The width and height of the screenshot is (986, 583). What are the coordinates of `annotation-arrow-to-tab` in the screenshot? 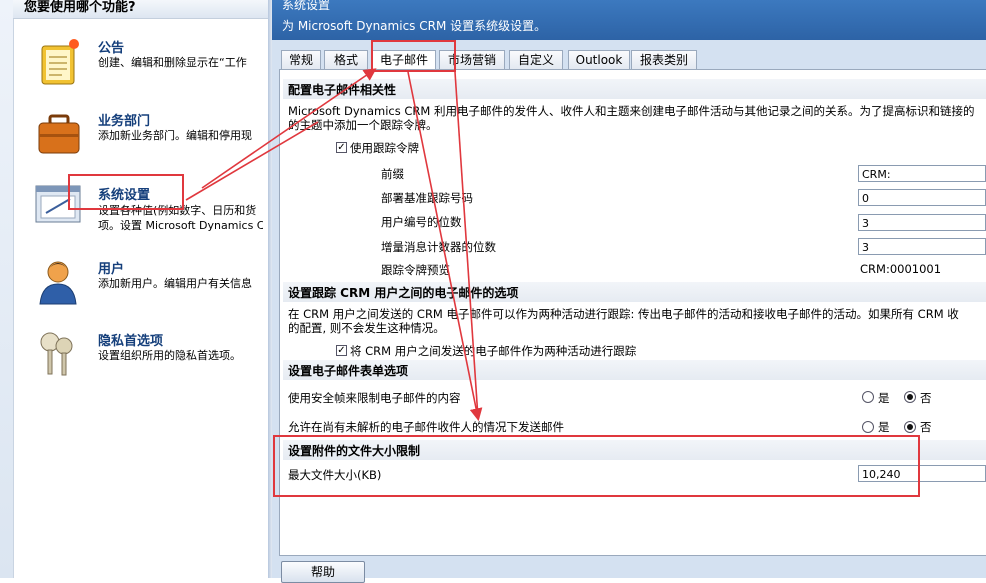 It's located at (289, 128).